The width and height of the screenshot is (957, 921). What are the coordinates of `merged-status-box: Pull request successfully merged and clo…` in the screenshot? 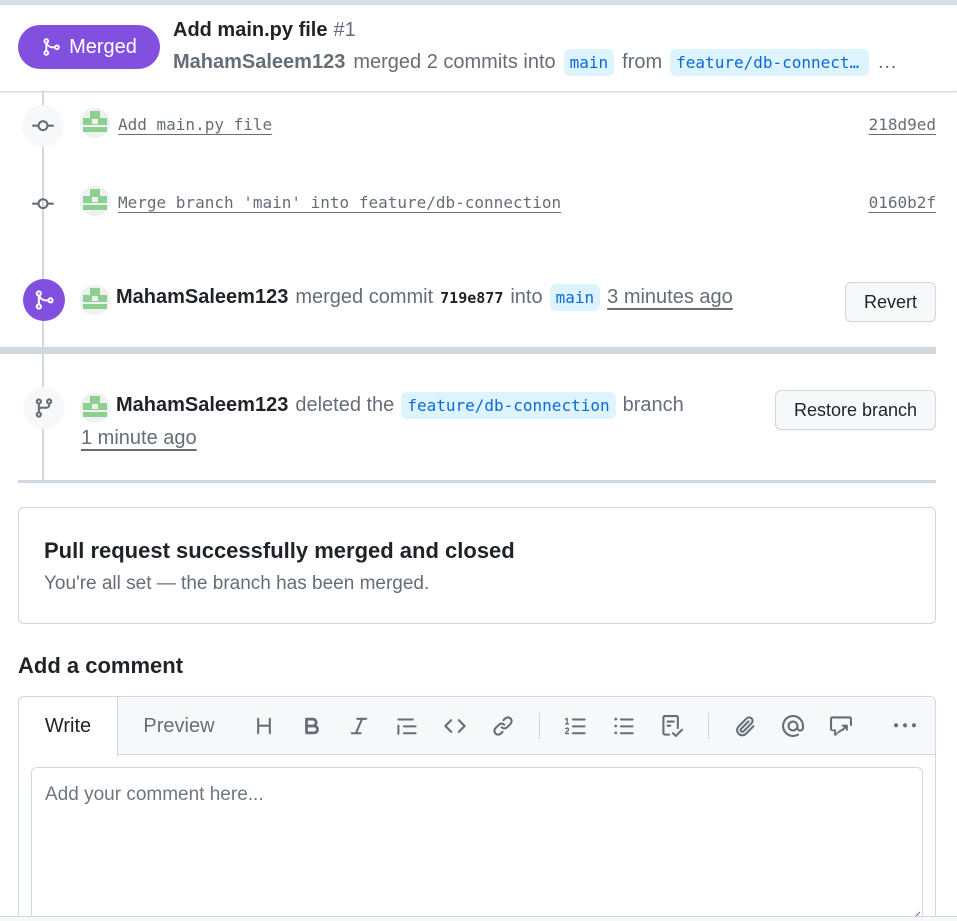 It's located at (477, 565).